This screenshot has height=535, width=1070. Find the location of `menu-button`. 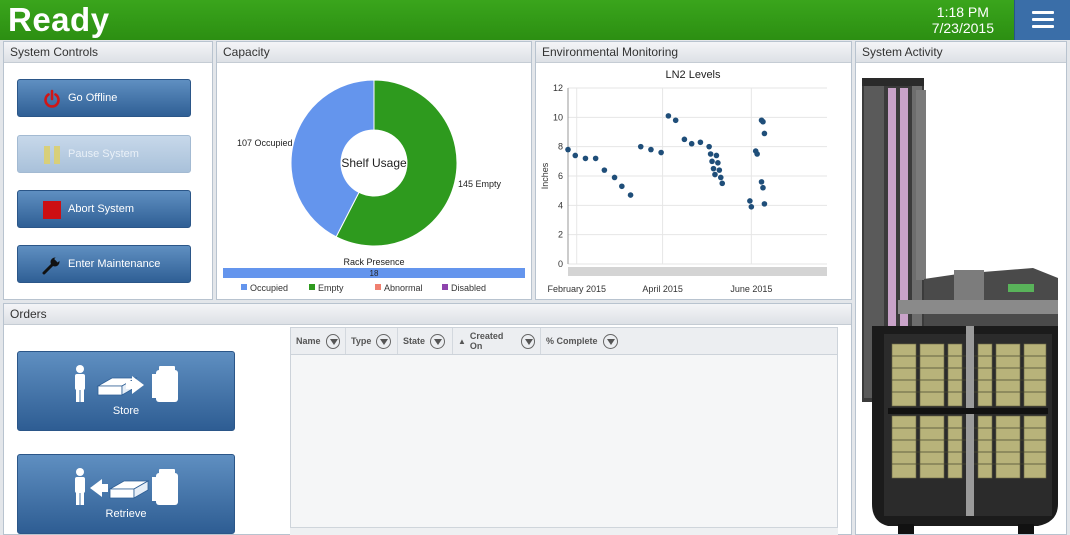

menu-button is located at coordinates (1042, 20).